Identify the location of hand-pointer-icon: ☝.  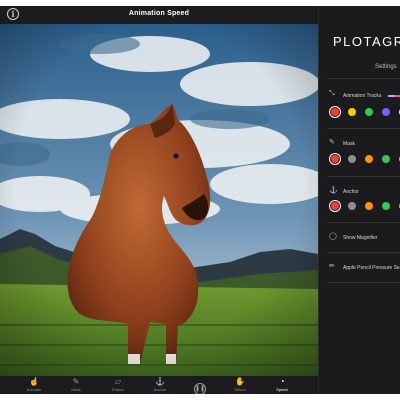
(34, 381).